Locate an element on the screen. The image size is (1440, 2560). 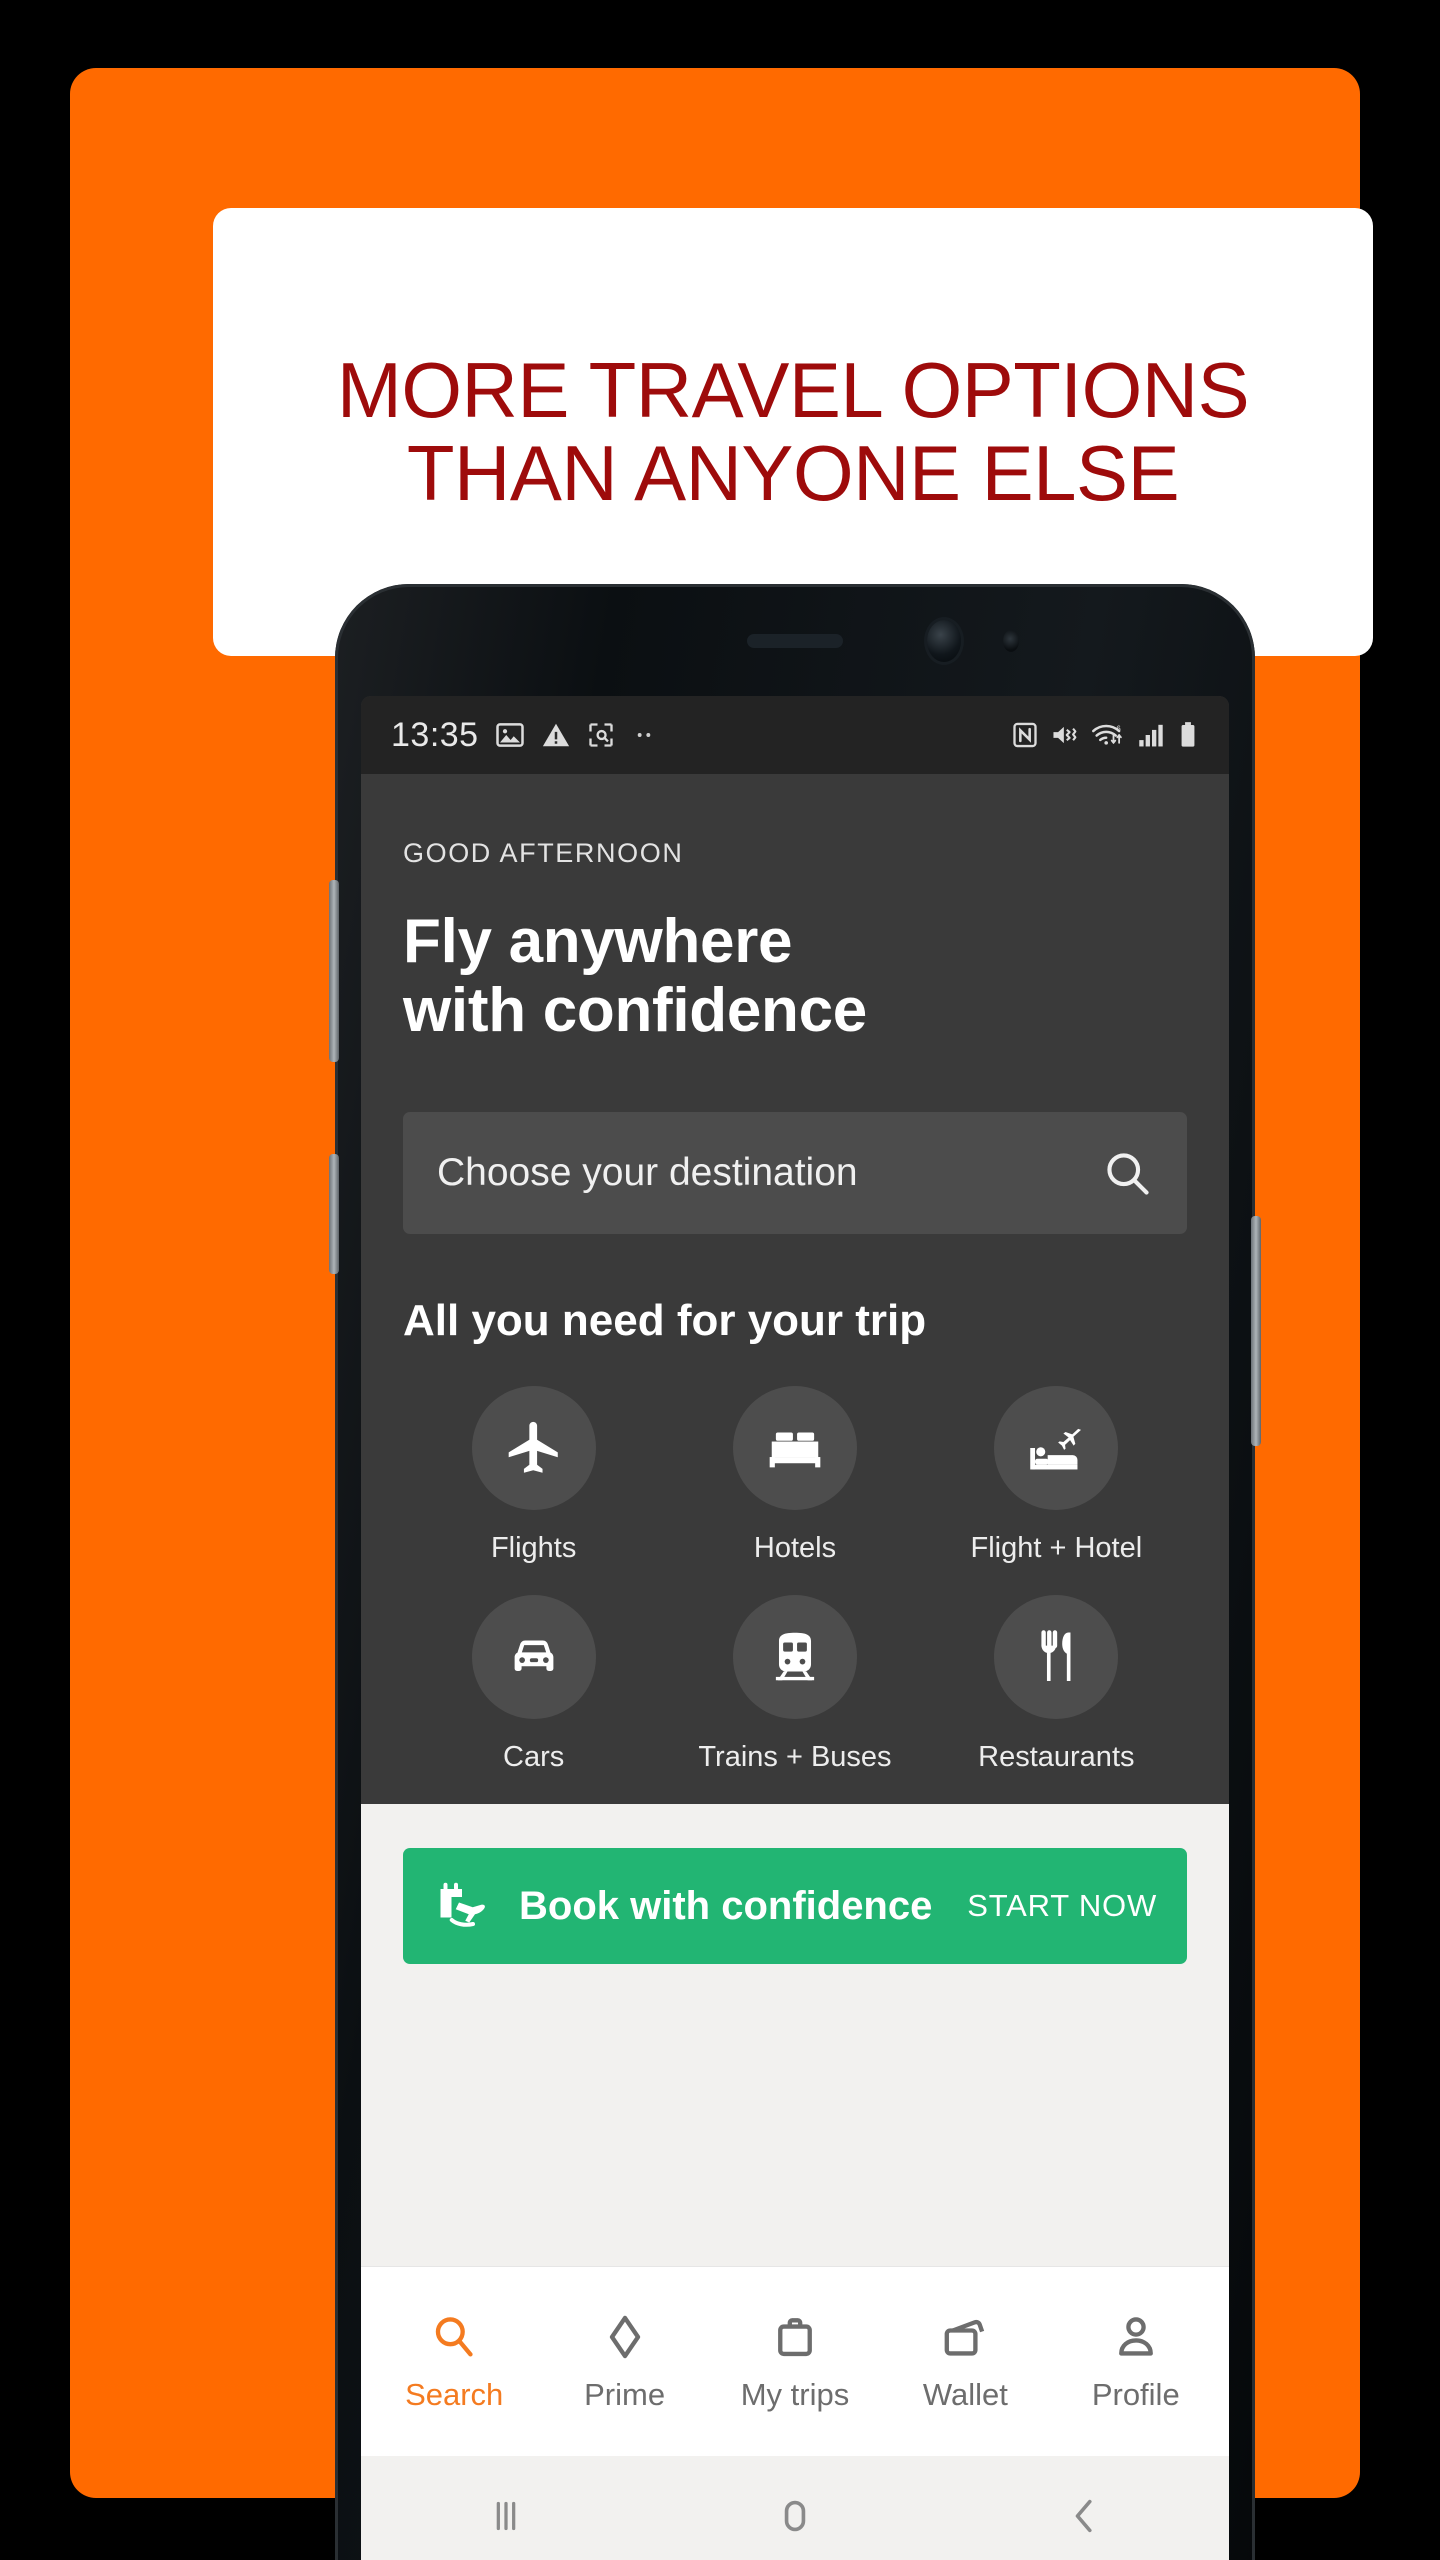
destination-search-input: Choose your destination is located at coordinates (795, 1172).